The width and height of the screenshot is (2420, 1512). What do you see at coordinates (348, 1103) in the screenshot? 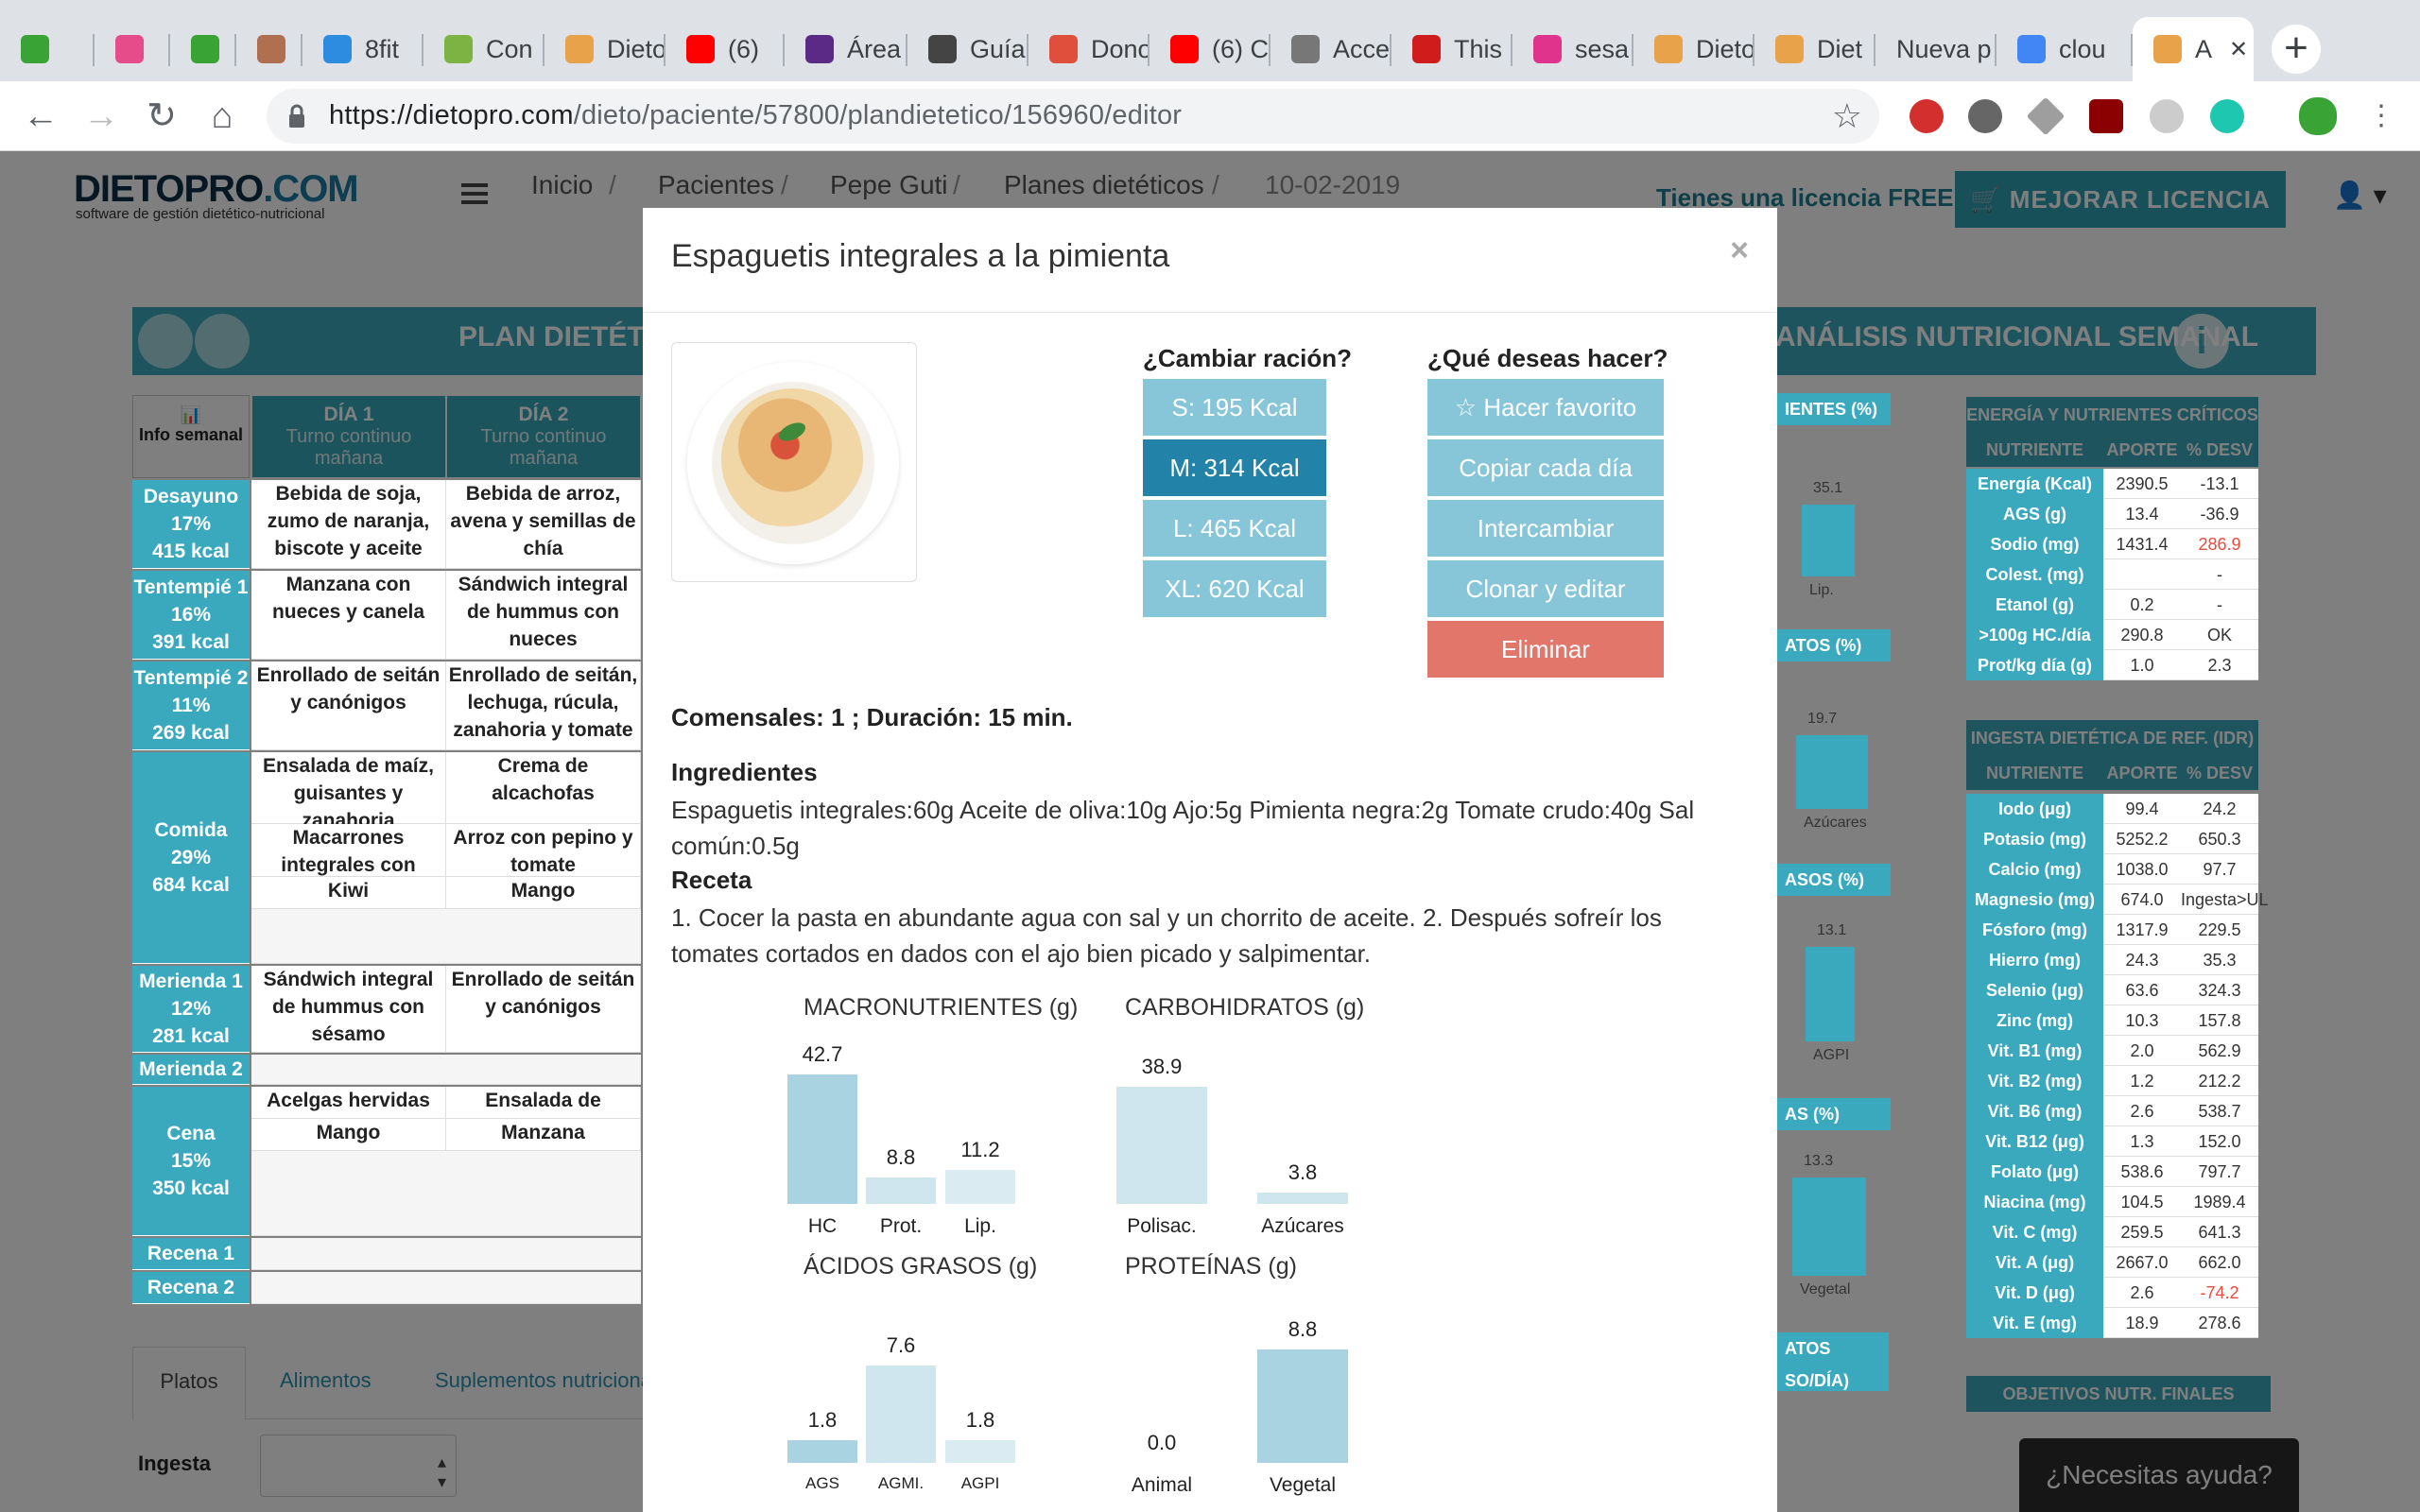
I see `dish-cell: Acelgas hervidas` at bounding box center [348, 1103].